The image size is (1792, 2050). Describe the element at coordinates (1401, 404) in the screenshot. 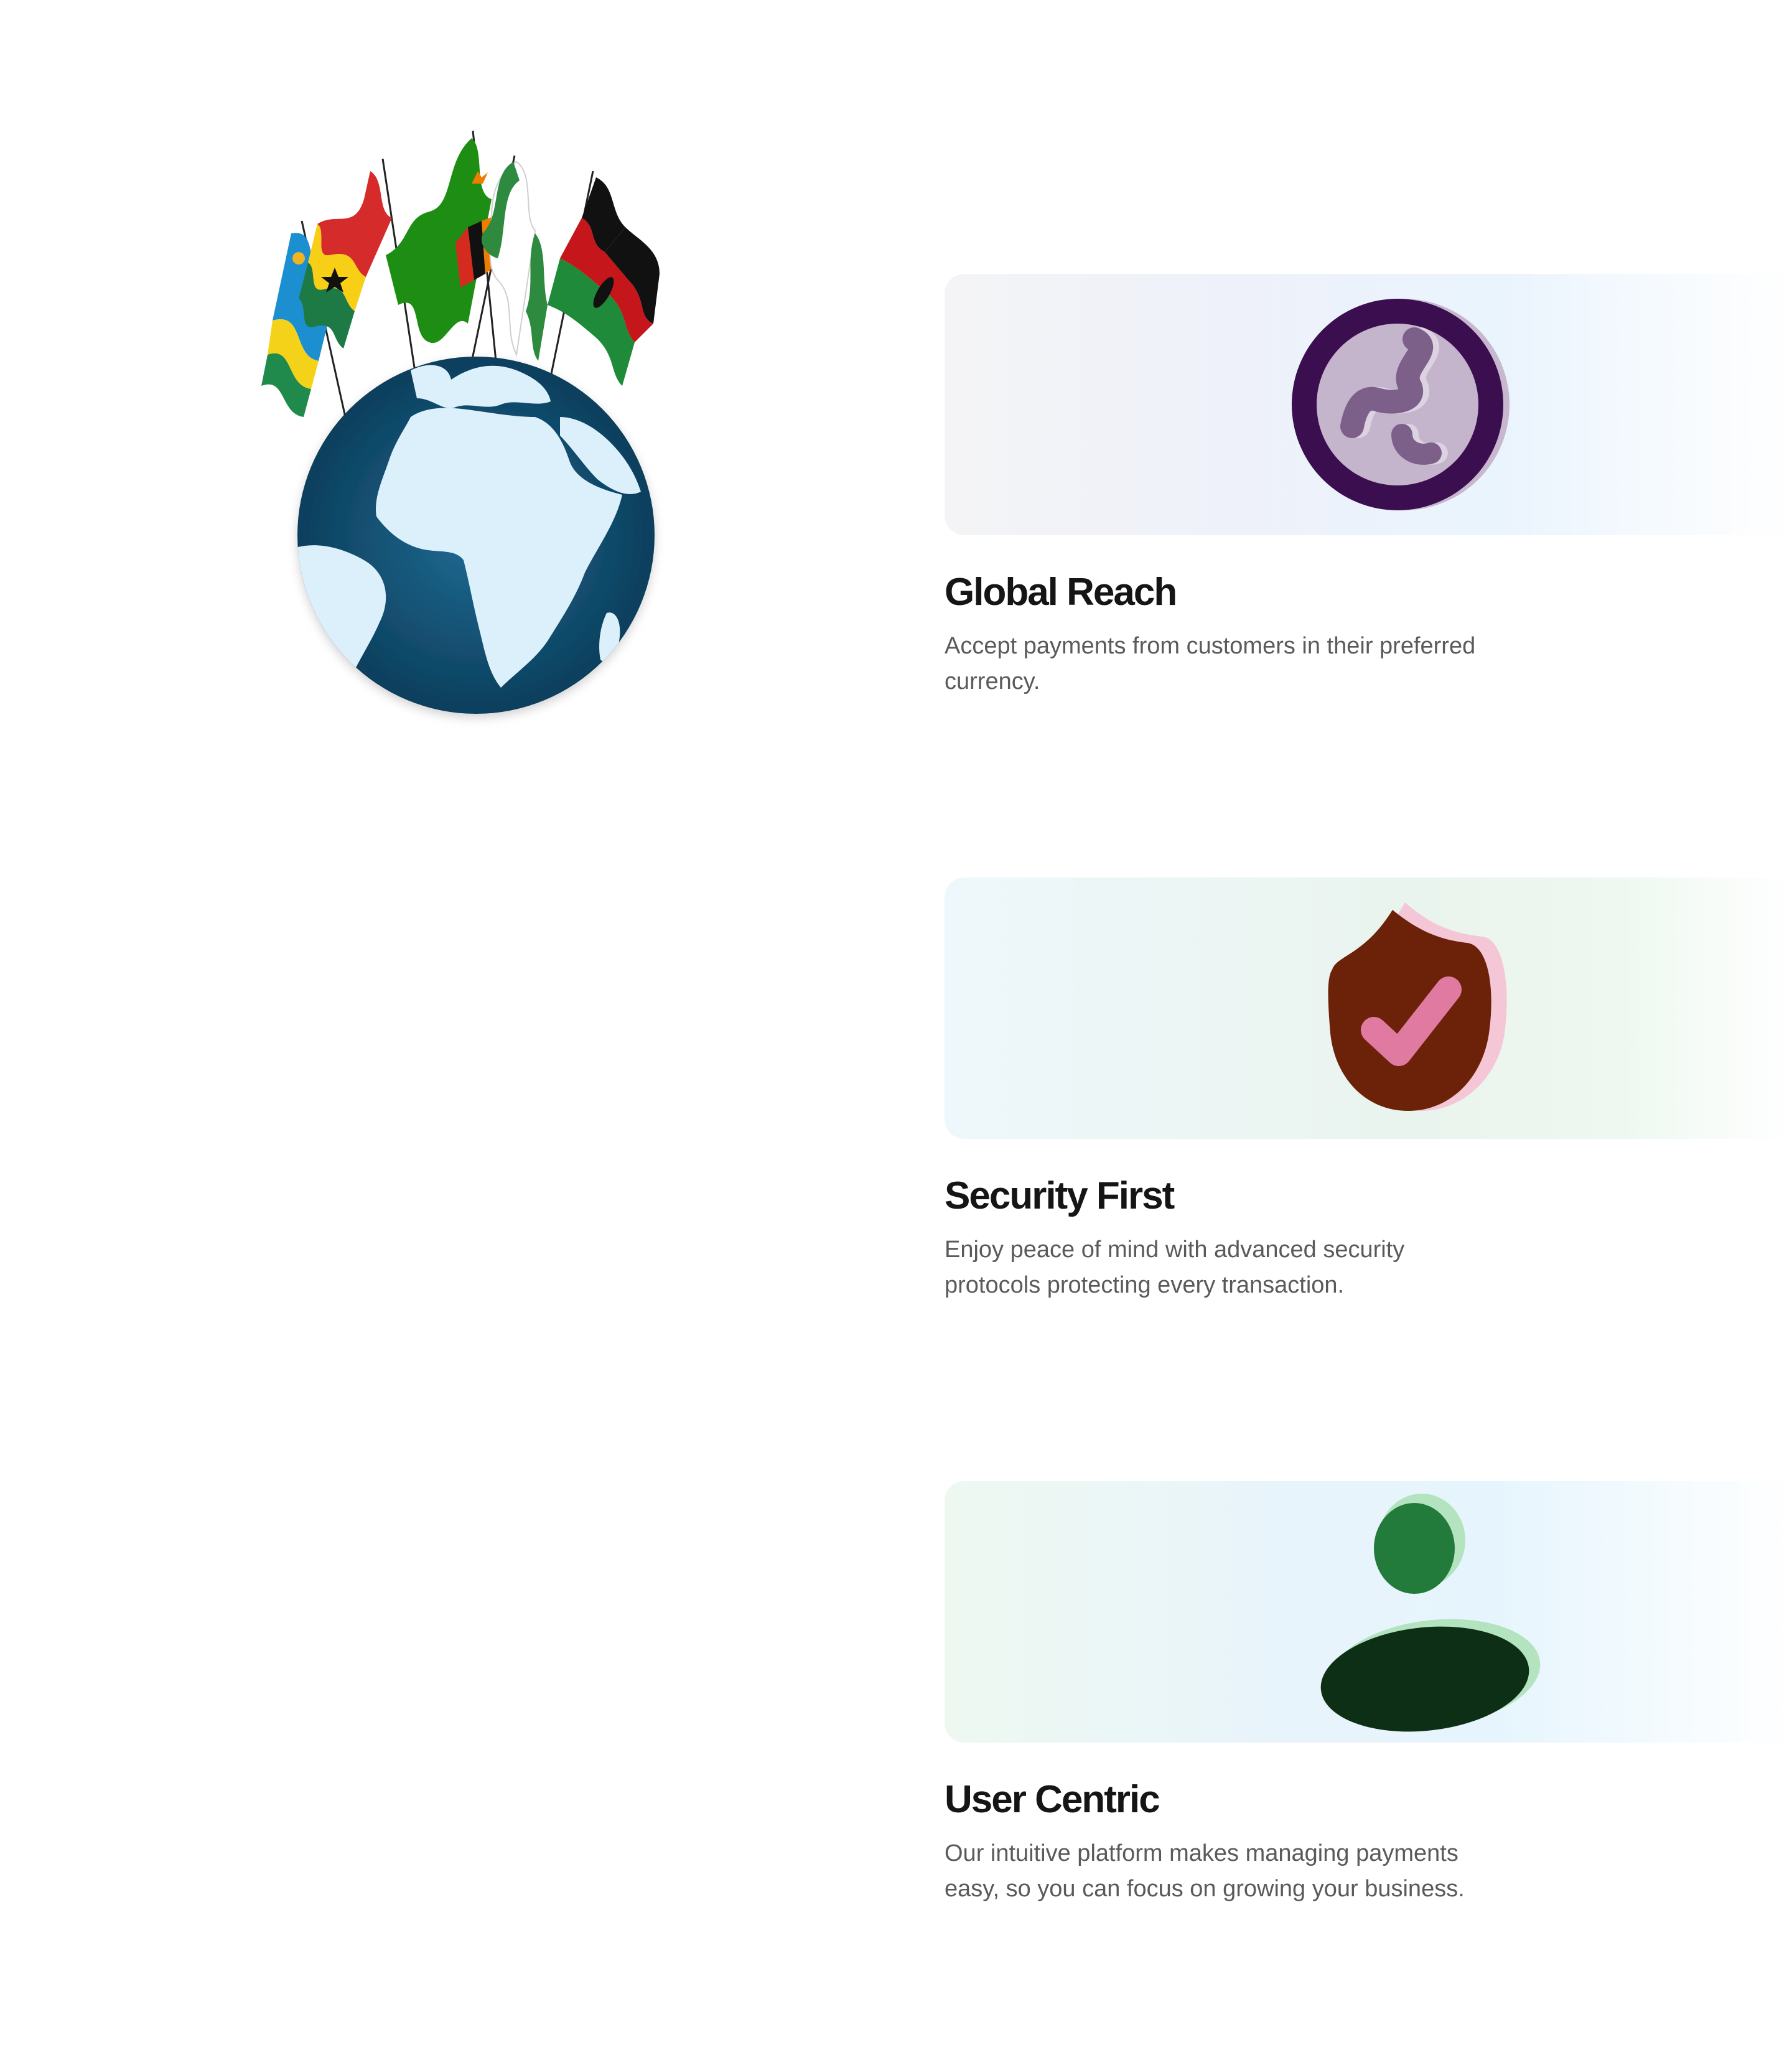

I see `globe-swirl-icon` at that location.